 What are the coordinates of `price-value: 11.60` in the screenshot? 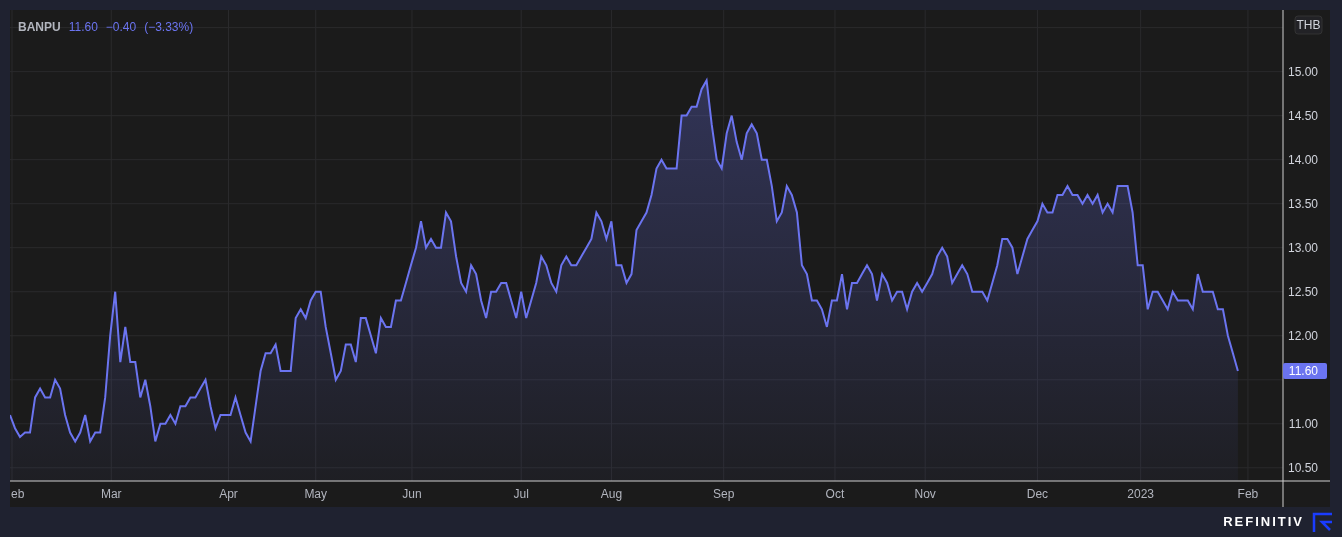 It's located at (83, 27).